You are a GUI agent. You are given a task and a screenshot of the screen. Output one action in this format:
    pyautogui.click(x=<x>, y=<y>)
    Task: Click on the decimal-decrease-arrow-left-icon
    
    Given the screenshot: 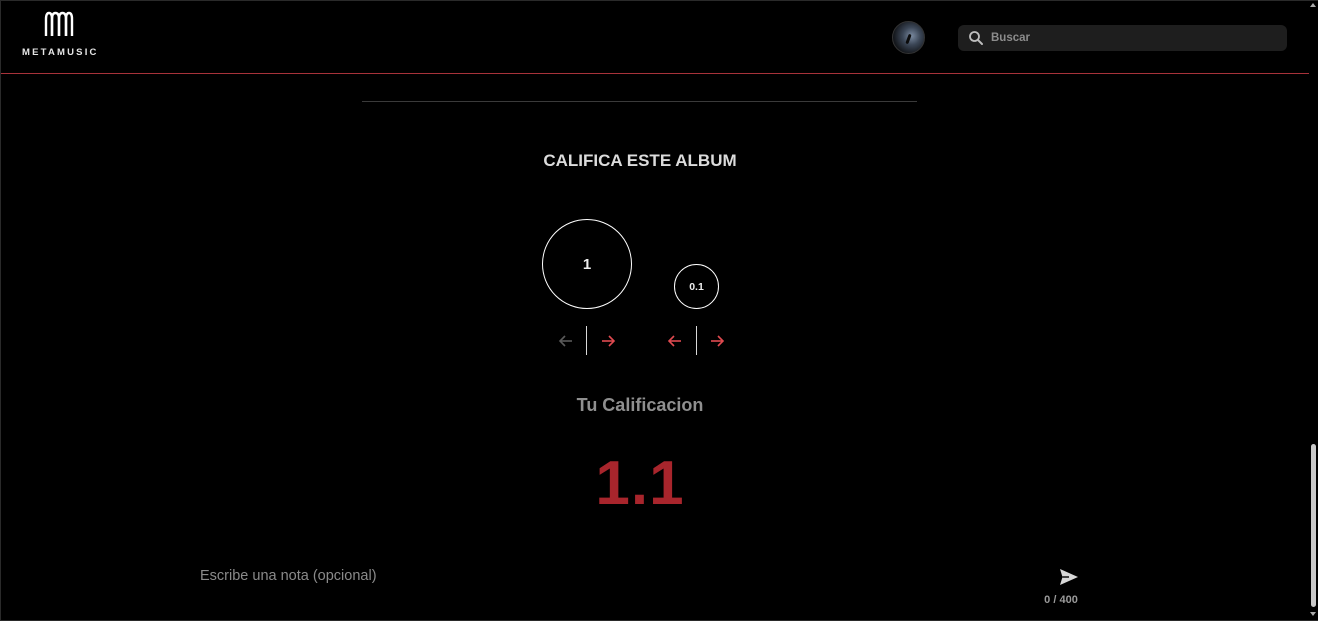 What is the action you would take?
    pyautogui.click(x=675, y=341)
    